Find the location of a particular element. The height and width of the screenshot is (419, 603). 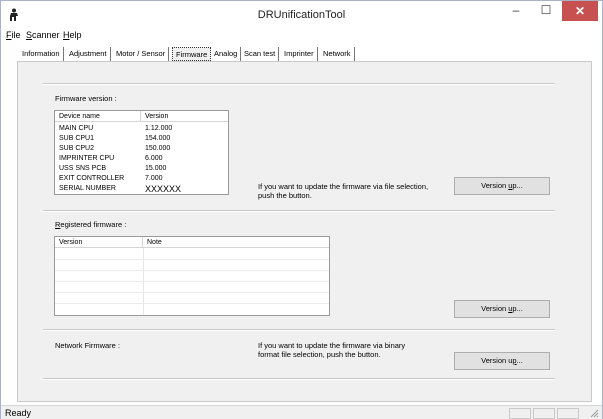

device-version: 6.000 is located at coordinates (154, 158).